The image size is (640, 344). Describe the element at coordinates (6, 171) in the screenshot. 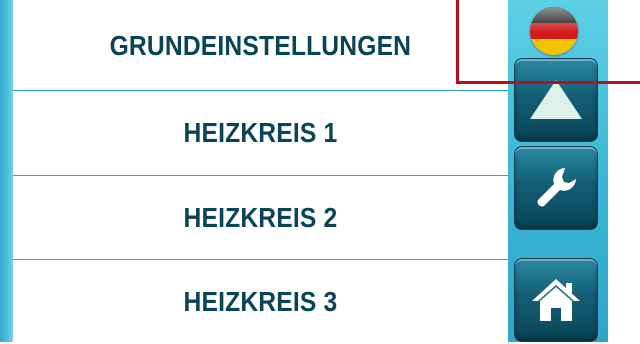

I see `left-accent-bar` at that location.